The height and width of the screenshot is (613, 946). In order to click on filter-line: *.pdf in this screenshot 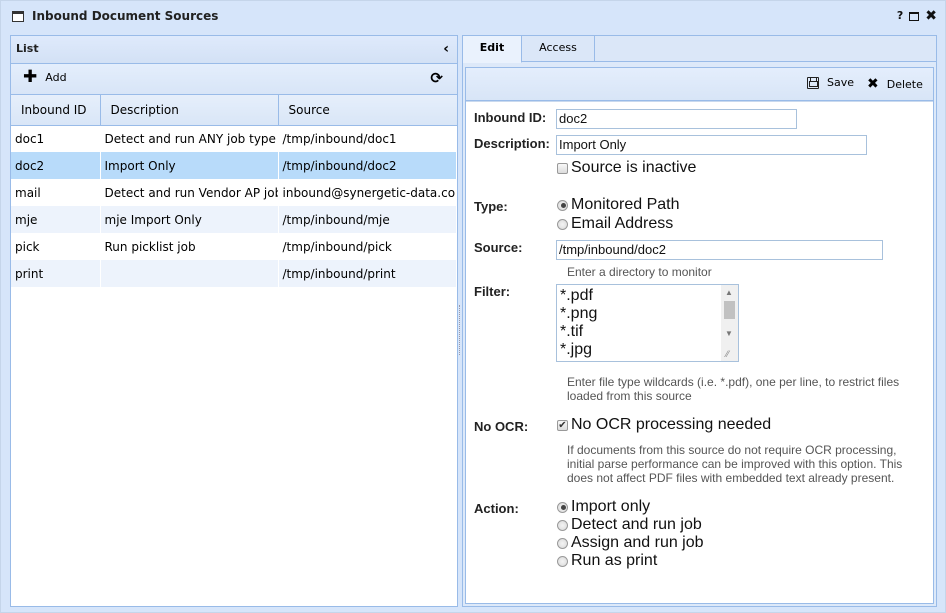, I will do `click(576, 295)`.